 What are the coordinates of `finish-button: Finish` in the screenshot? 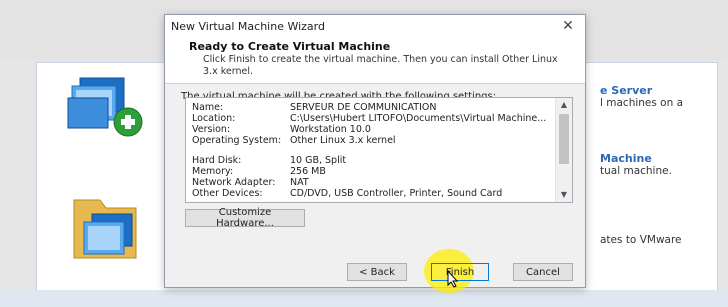 It's located at (460, 272).